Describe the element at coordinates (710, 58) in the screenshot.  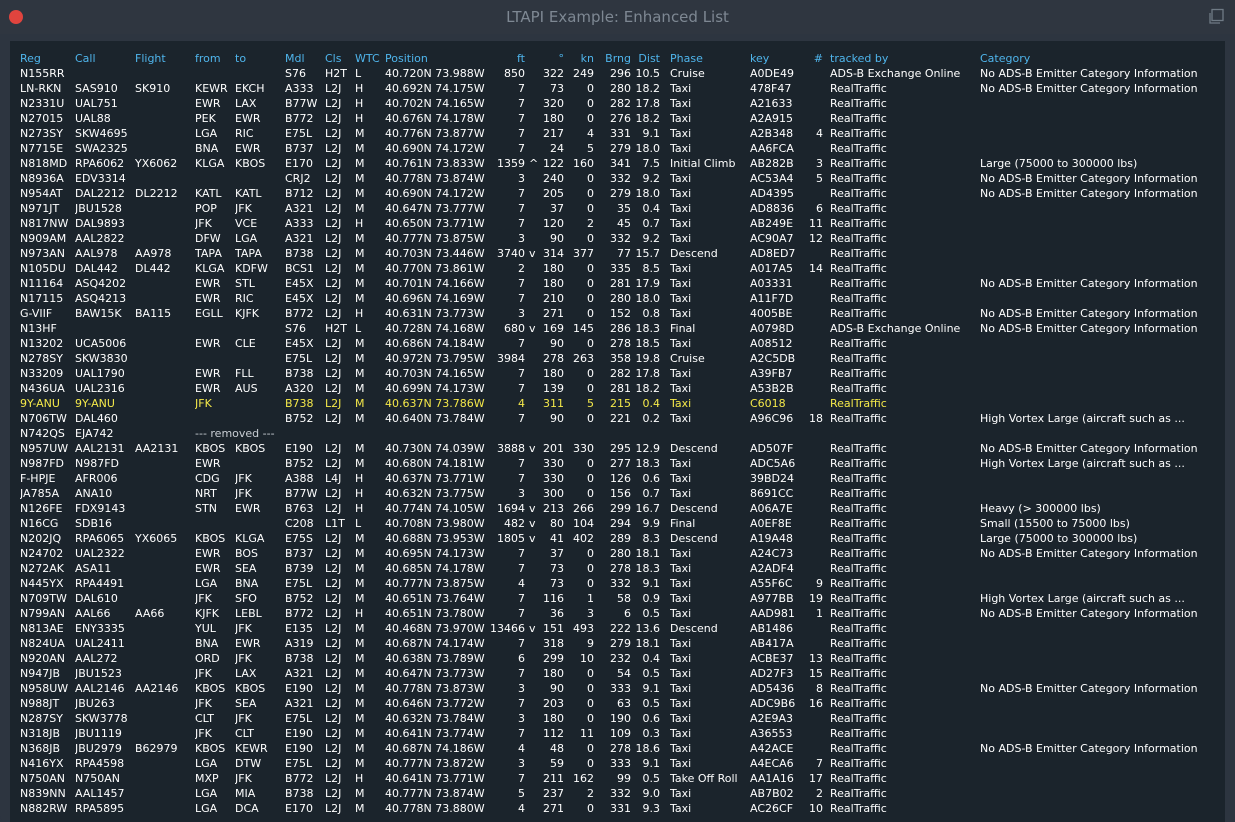
I see `column-header-phase: Phase` at that location.